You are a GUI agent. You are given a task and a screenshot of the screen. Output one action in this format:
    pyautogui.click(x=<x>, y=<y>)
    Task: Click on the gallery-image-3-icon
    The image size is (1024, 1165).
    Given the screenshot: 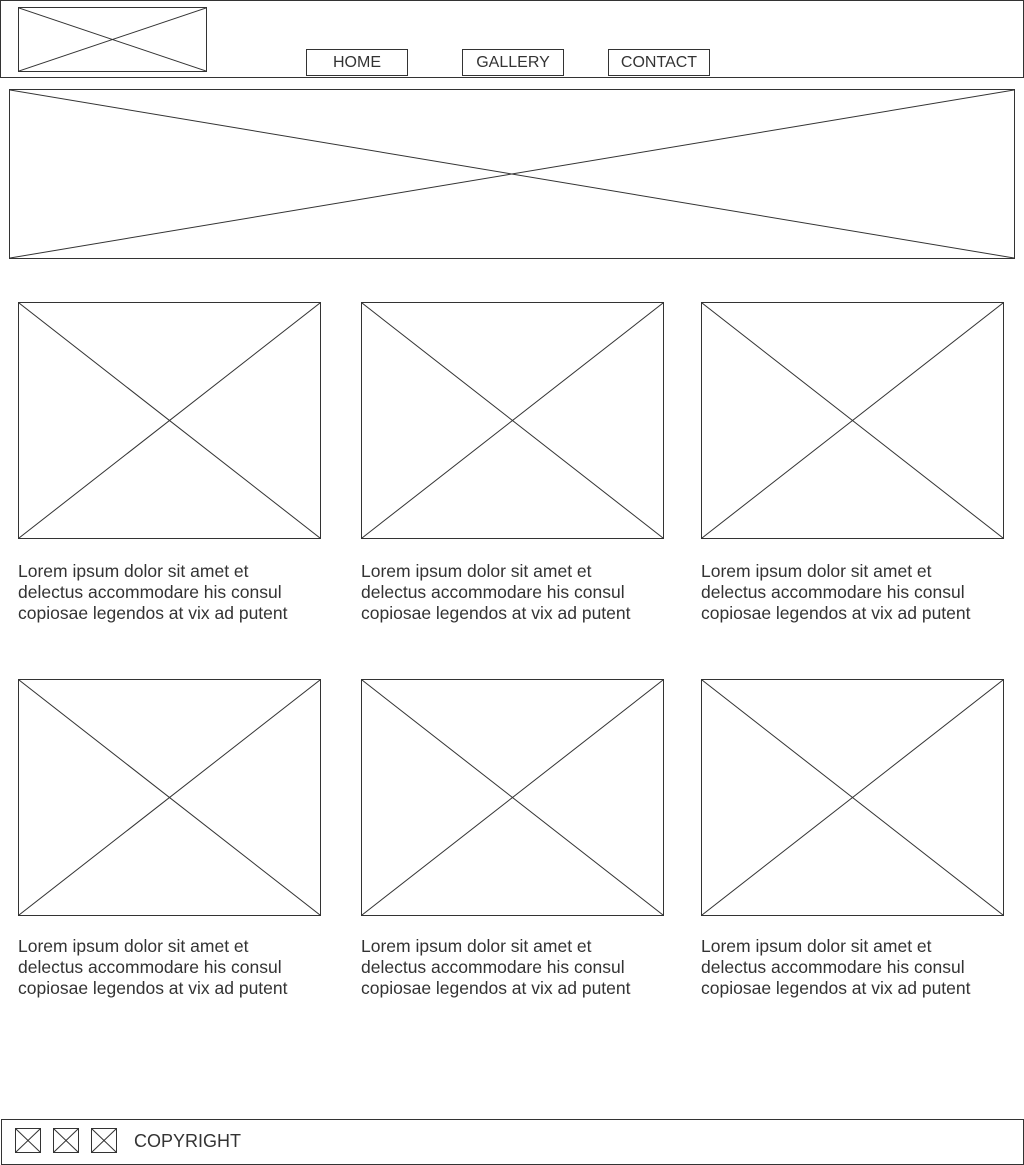 What is the action you would take?
    pyautogui.click(x=852, y=420)
    